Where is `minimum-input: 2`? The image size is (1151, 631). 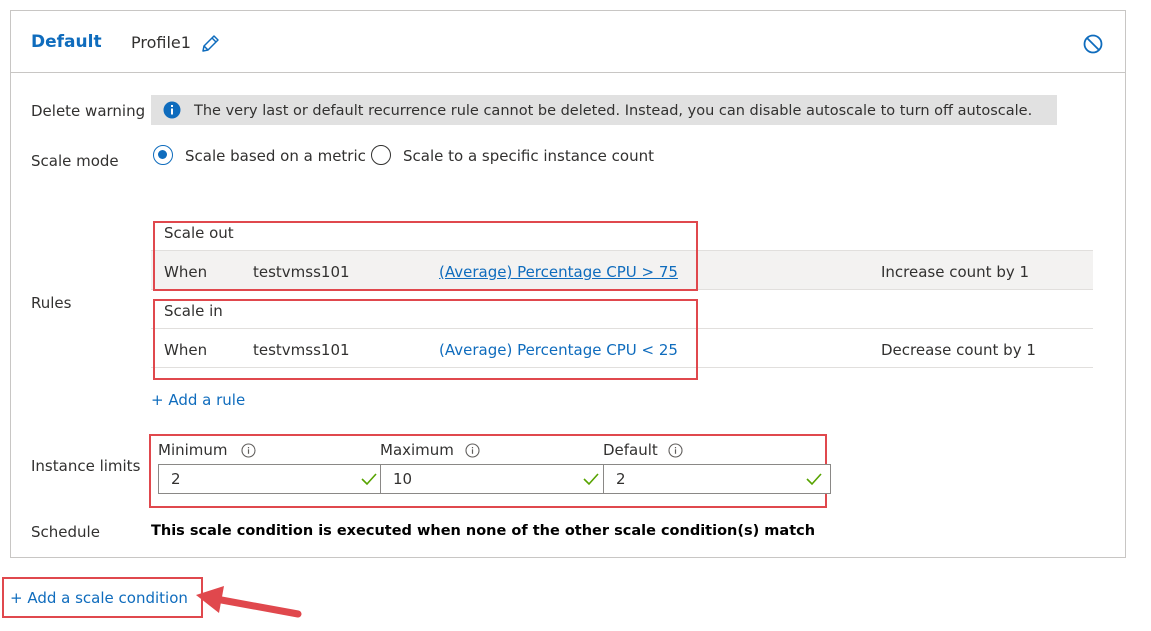 minimum-input: 2 is located at coordinates (272, 479).